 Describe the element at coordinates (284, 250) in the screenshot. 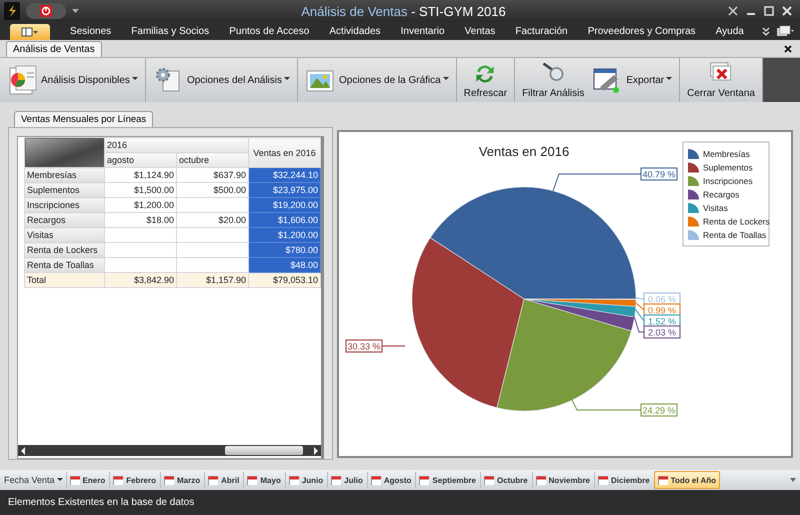

I see `table-cell: $780.00` at that location.